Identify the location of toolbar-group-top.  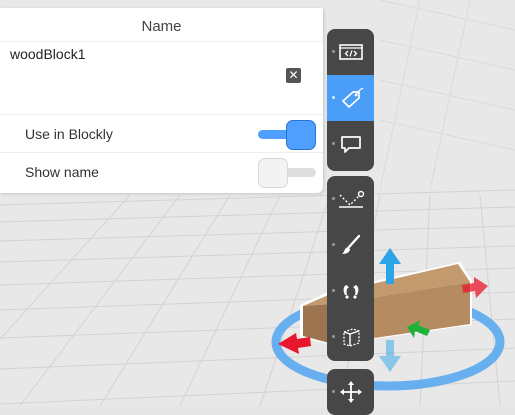
(350, 100).